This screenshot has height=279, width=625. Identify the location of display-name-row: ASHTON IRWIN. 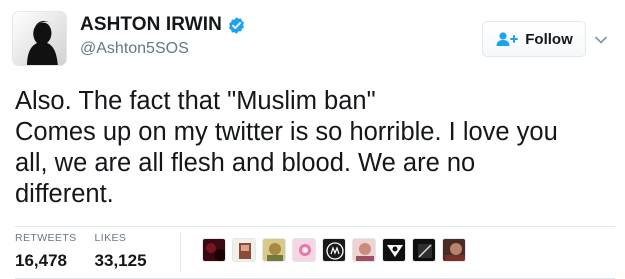
(163, 25).